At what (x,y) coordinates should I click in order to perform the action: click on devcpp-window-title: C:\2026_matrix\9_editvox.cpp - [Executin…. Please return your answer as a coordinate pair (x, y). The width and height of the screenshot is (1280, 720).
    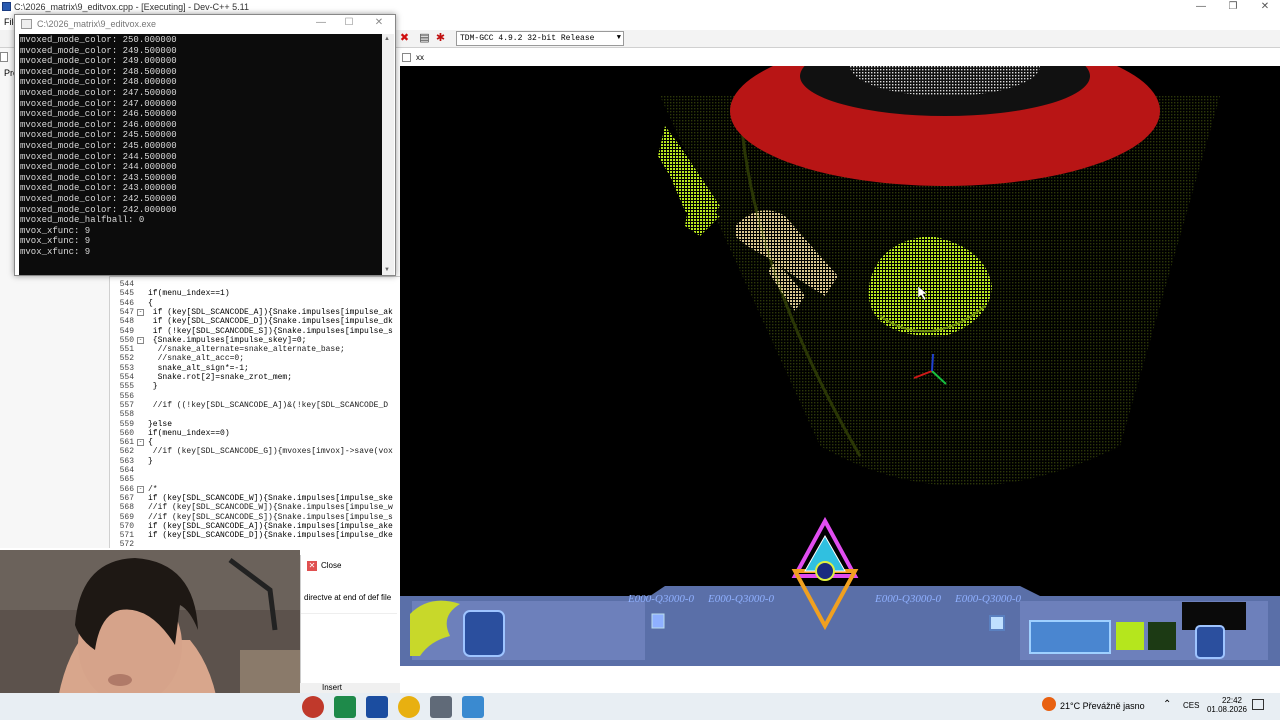
    Looking at the image, I should click on (131, 7).